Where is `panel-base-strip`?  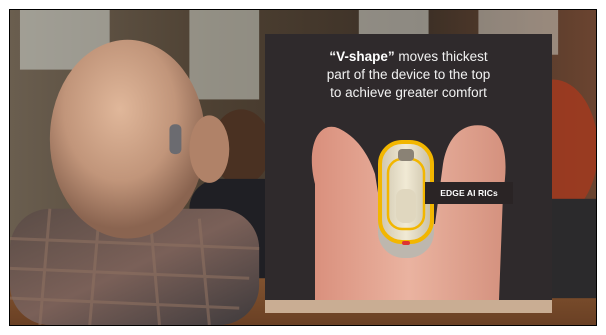 panel-base-strip is located at coordinates (408, 306).